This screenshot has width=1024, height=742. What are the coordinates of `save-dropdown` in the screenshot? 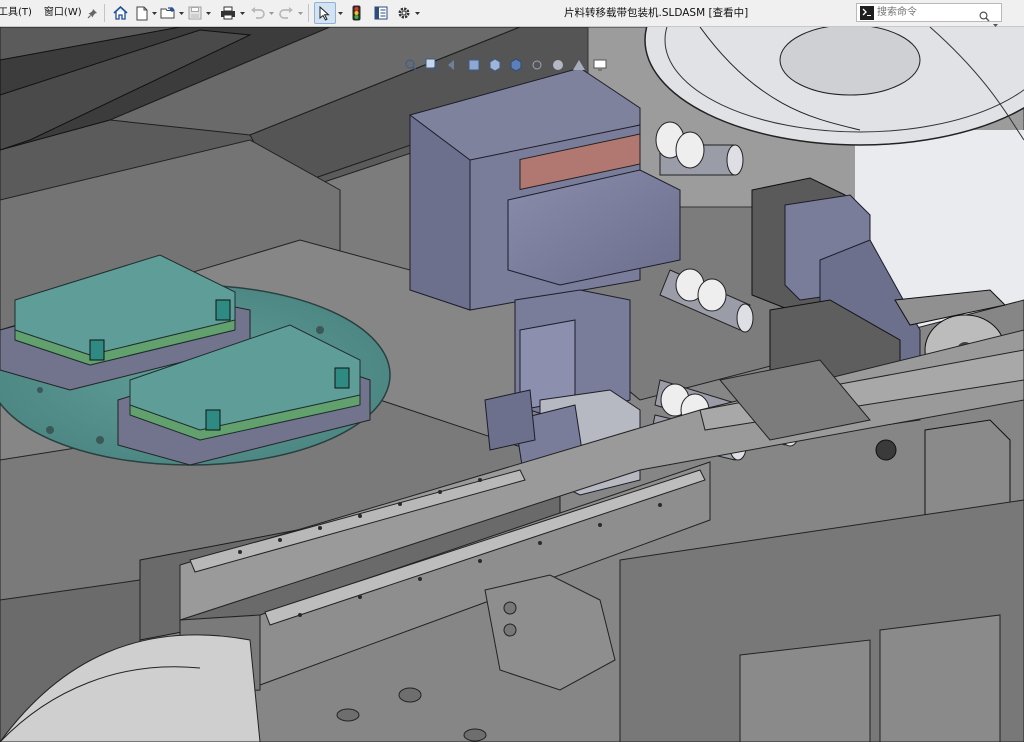 It's located at (208, 13).